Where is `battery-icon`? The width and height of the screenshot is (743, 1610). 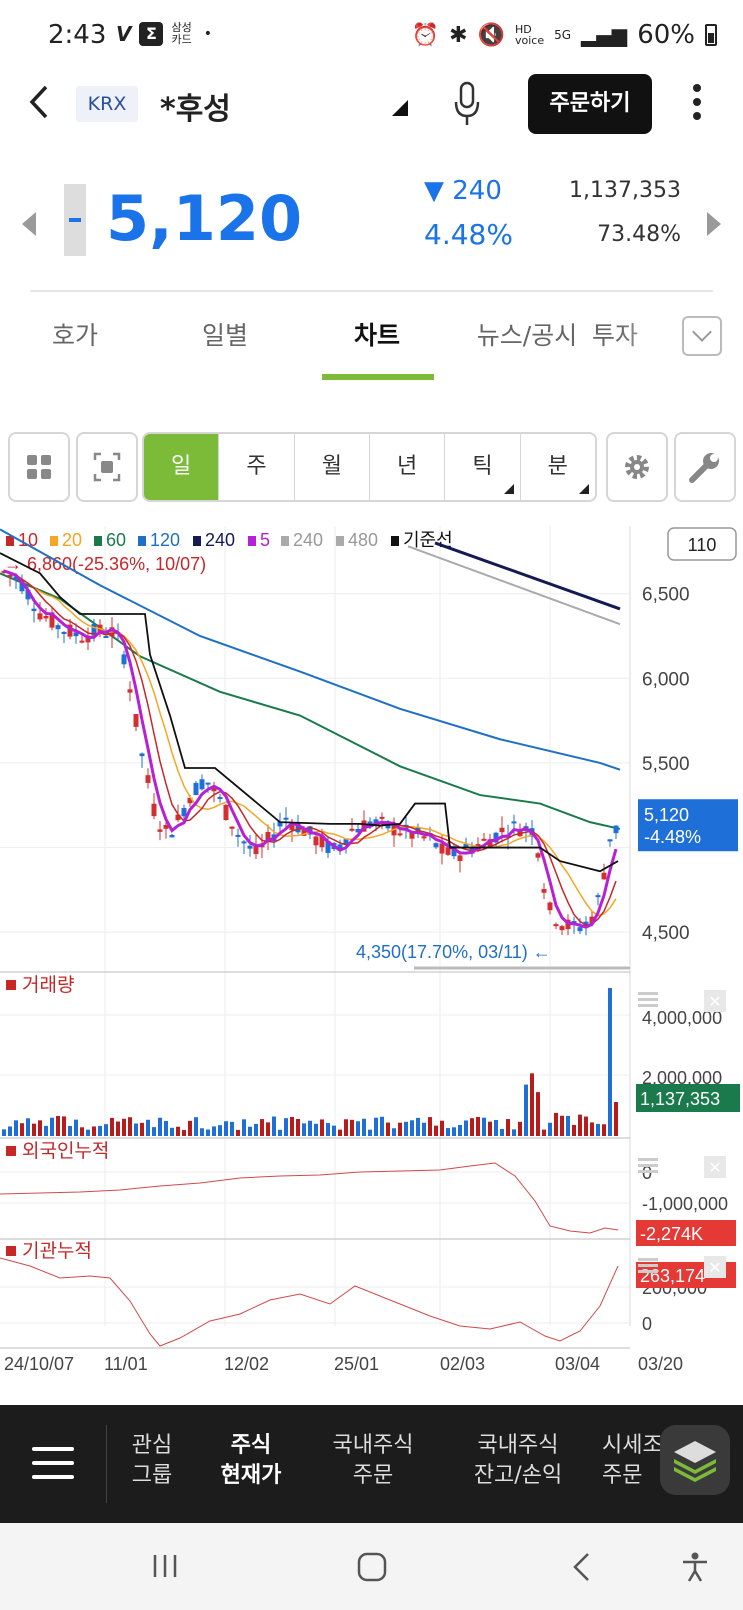
battery-icon is located at coordinates (711, 35).